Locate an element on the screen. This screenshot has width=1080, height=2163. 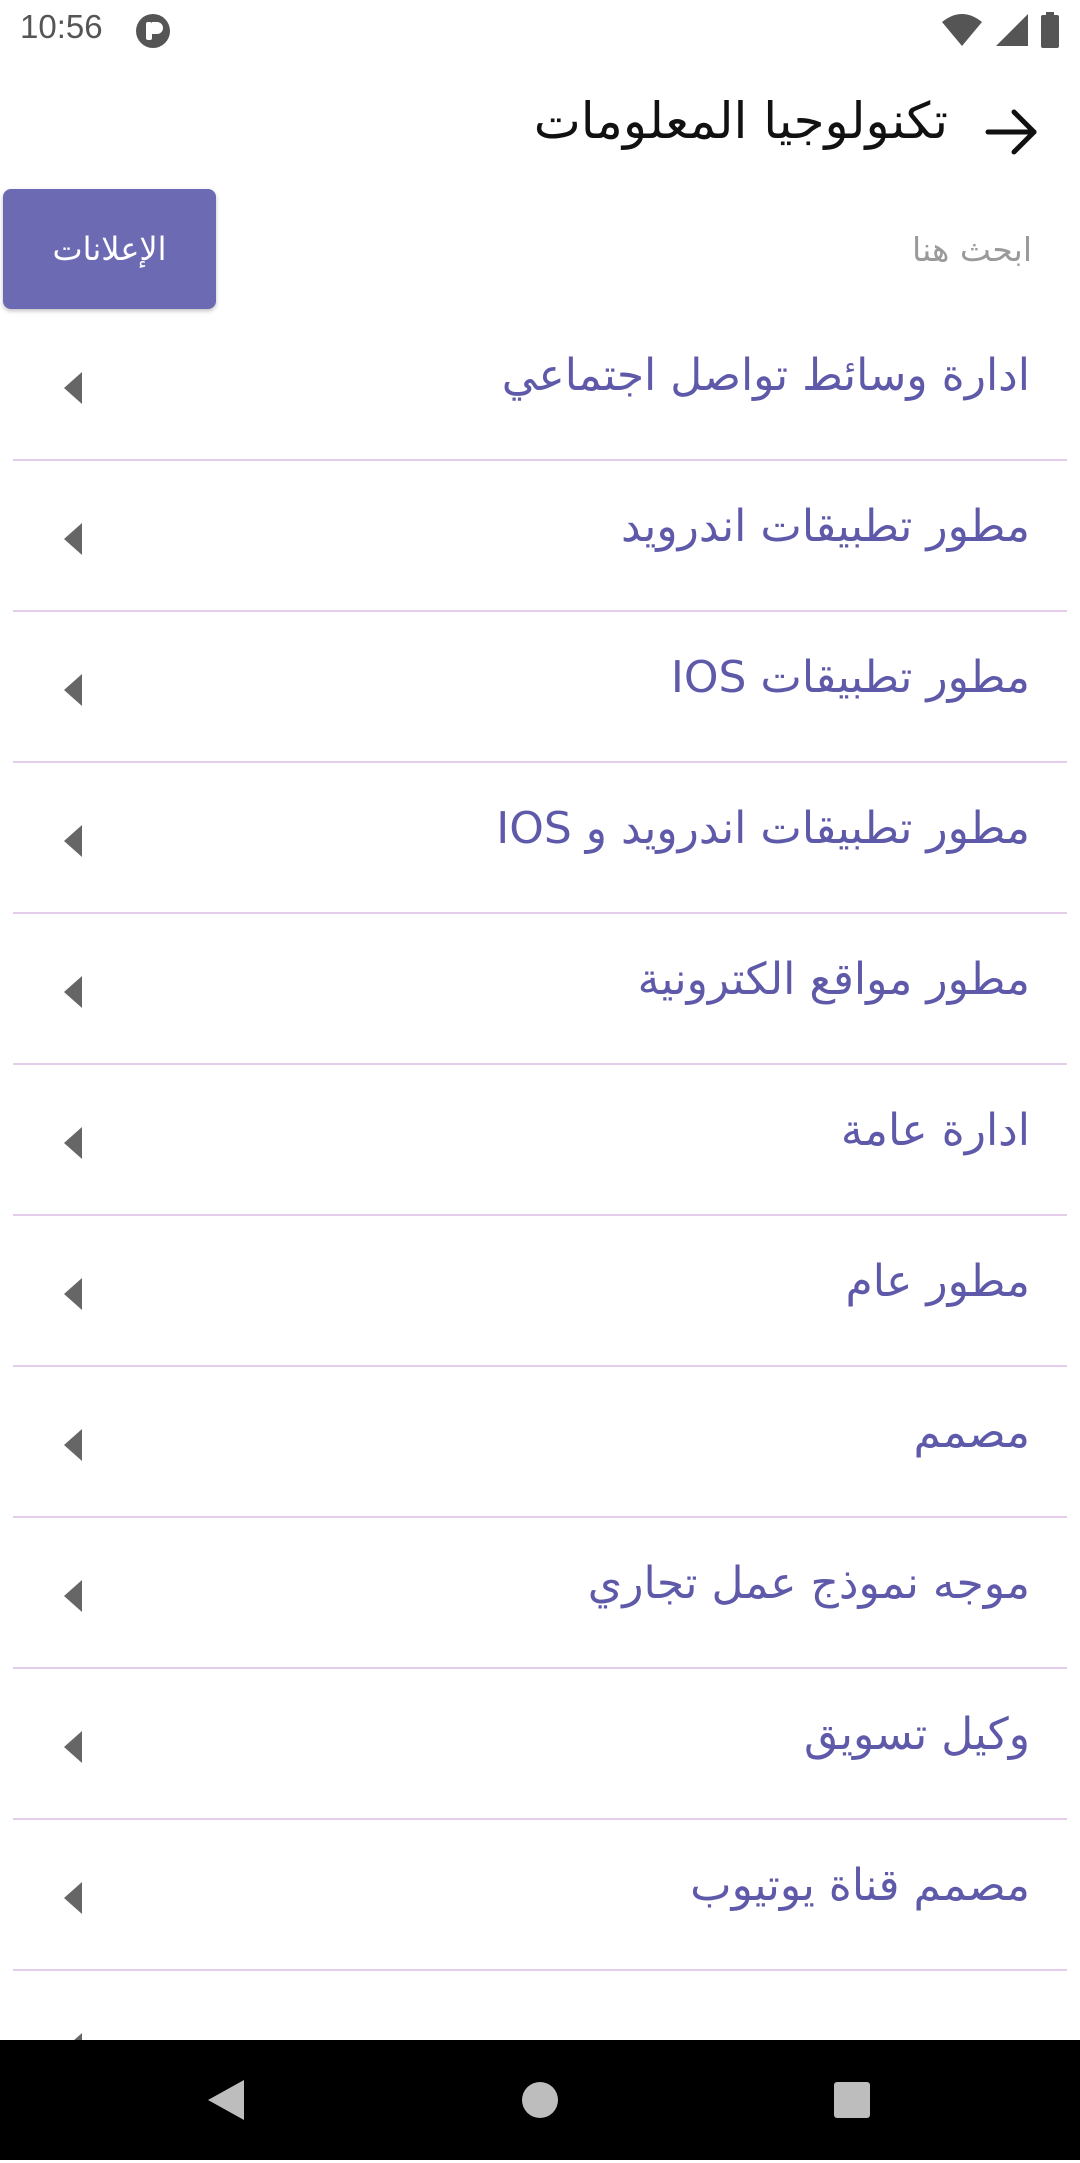
nav-back-button is located at coordinates (226, 2100).